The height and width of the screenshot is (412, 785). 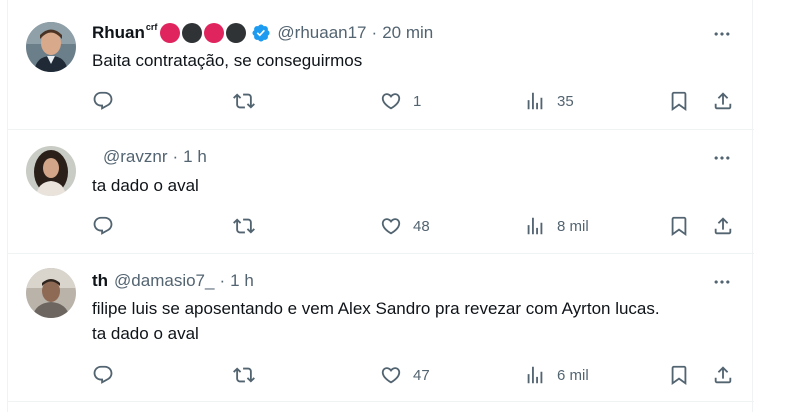 I want to click on view-count: 8 mil, so click(x=573, y=226).